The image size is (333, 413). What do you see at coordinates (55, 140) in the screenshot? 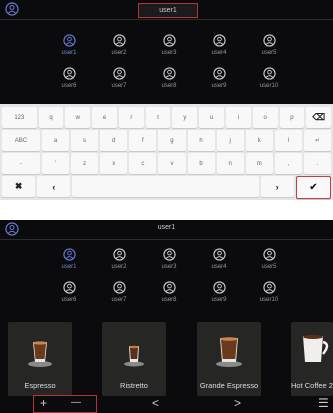
I see `key: a` at bounding box center [55, 140].